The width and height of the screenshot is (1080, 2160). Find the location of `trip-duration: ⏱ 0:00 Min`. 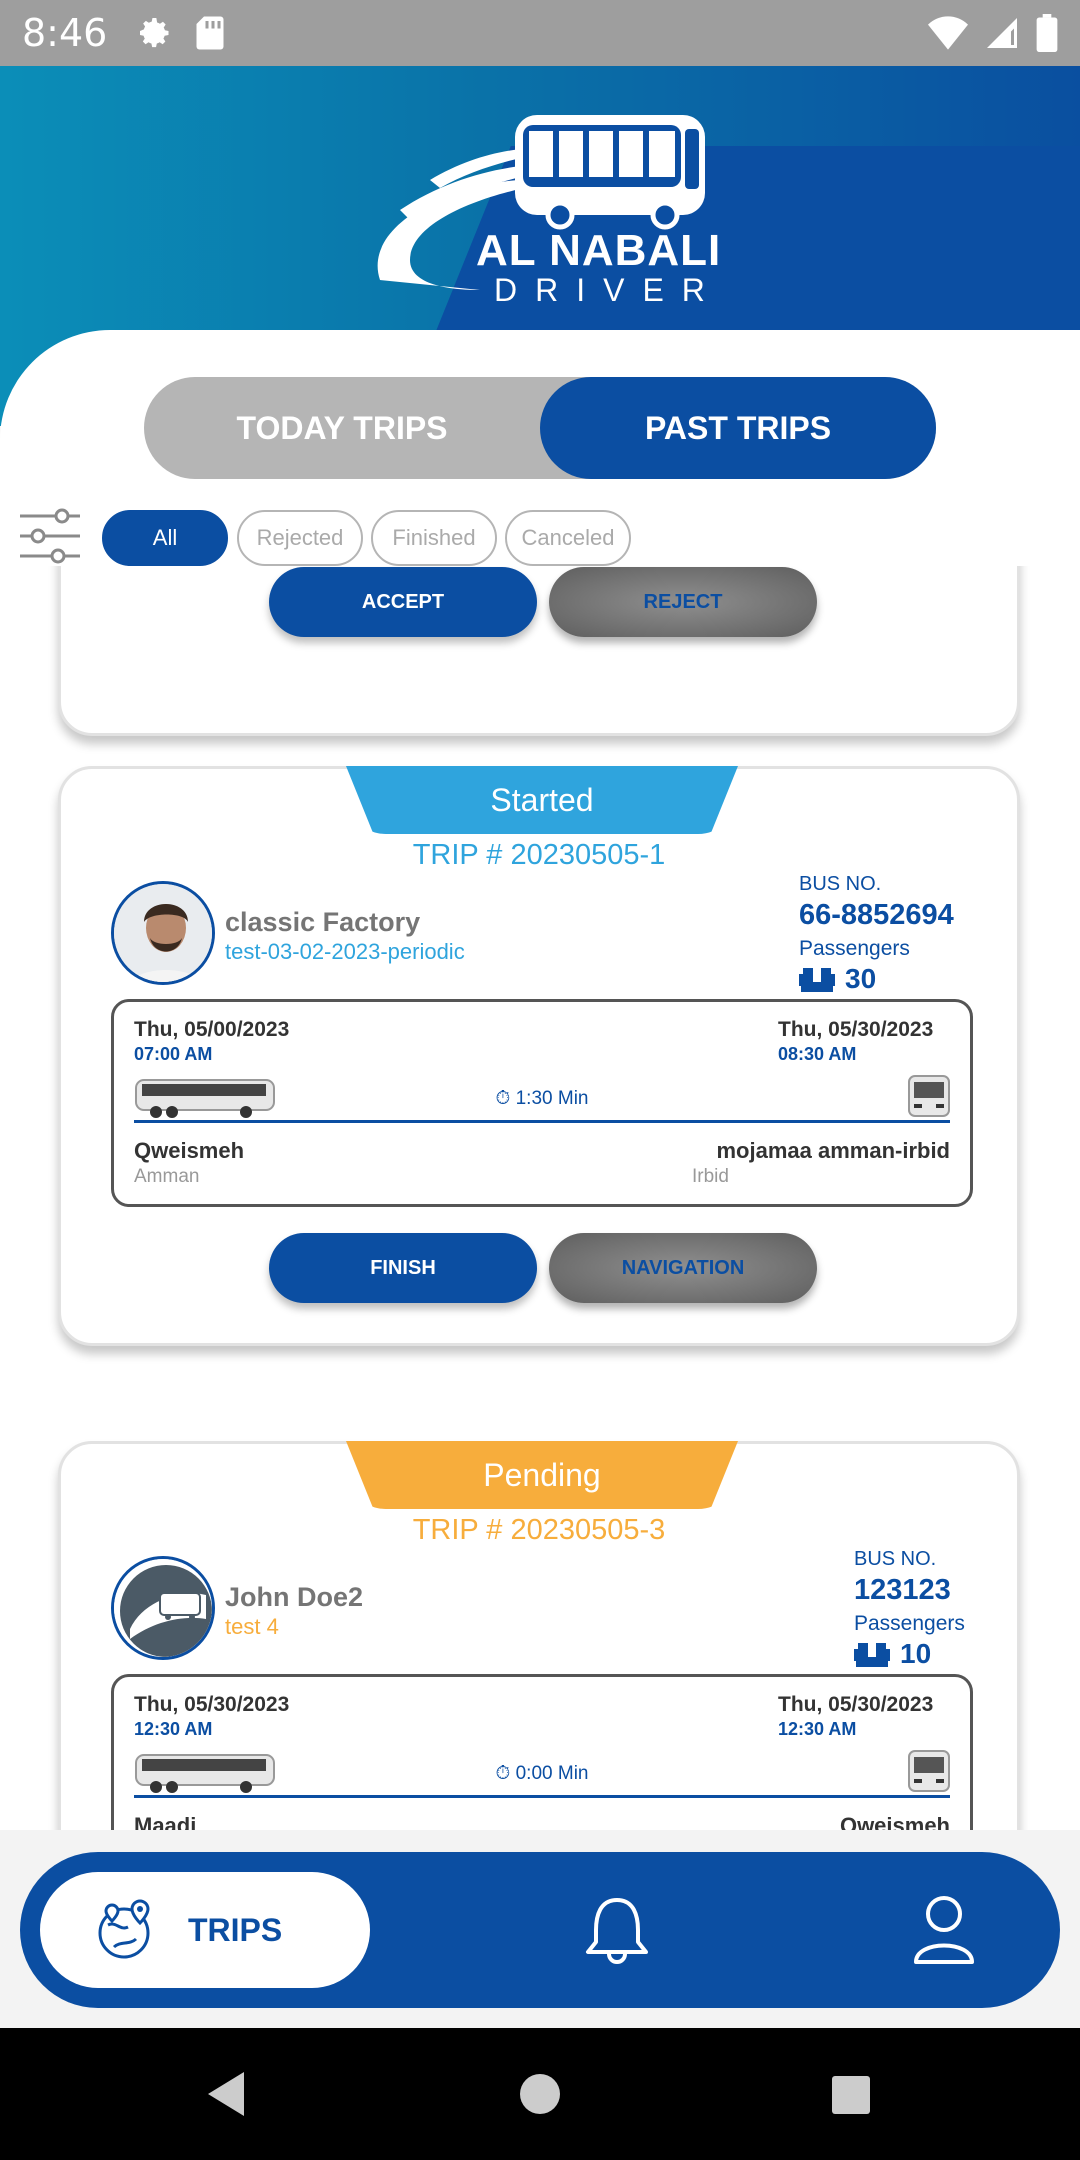

trip-duration: ⏱ 0:00 Min is located at coordinates (542, 1774).